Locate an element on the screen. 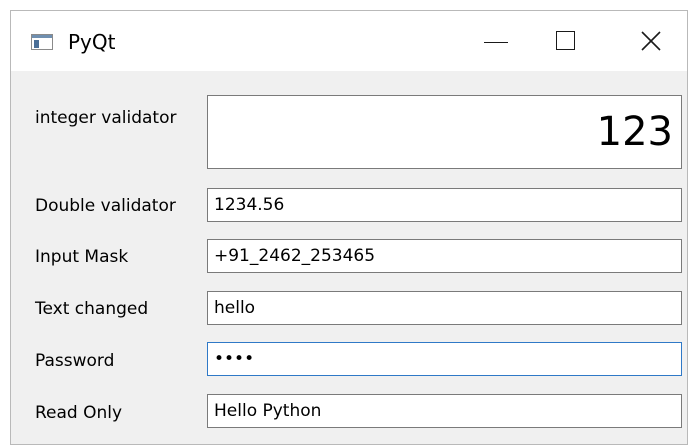  close-button is located at coordinates (652, 41).